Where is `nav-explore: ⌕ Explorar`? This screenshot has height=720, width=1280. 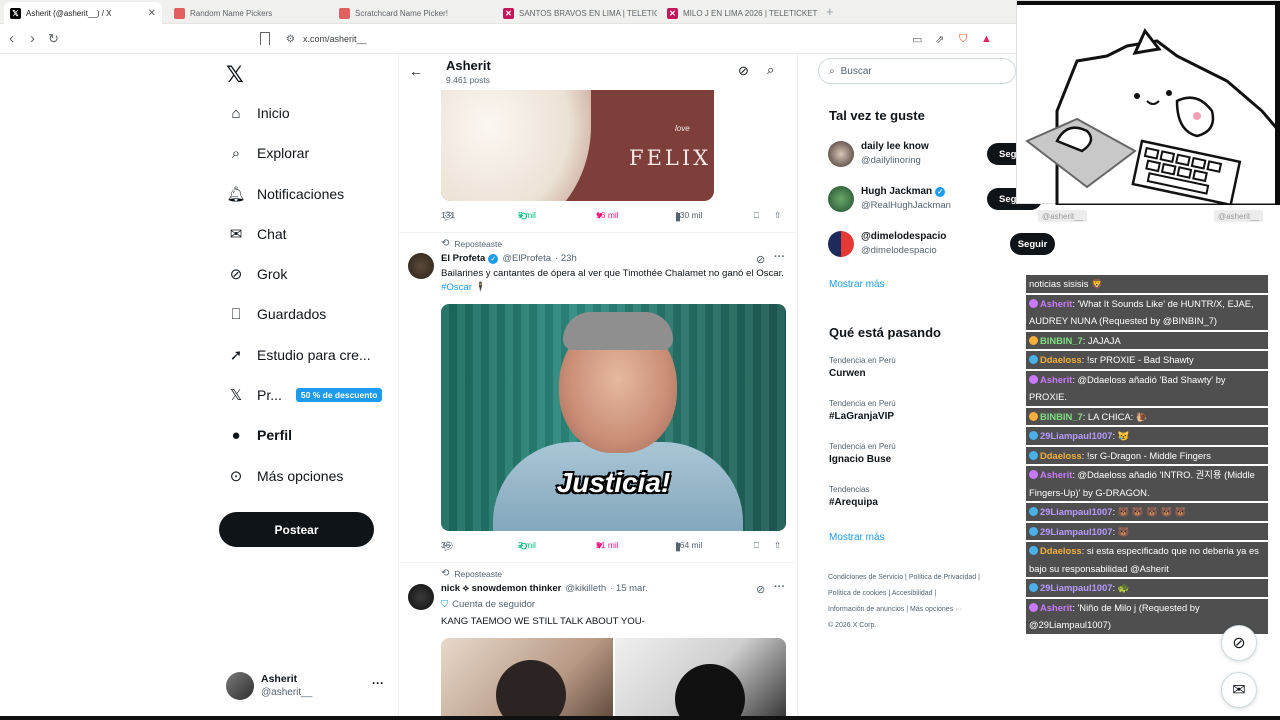 nav-explore: ⌕ Explorar is located at coordinates (267, 153).